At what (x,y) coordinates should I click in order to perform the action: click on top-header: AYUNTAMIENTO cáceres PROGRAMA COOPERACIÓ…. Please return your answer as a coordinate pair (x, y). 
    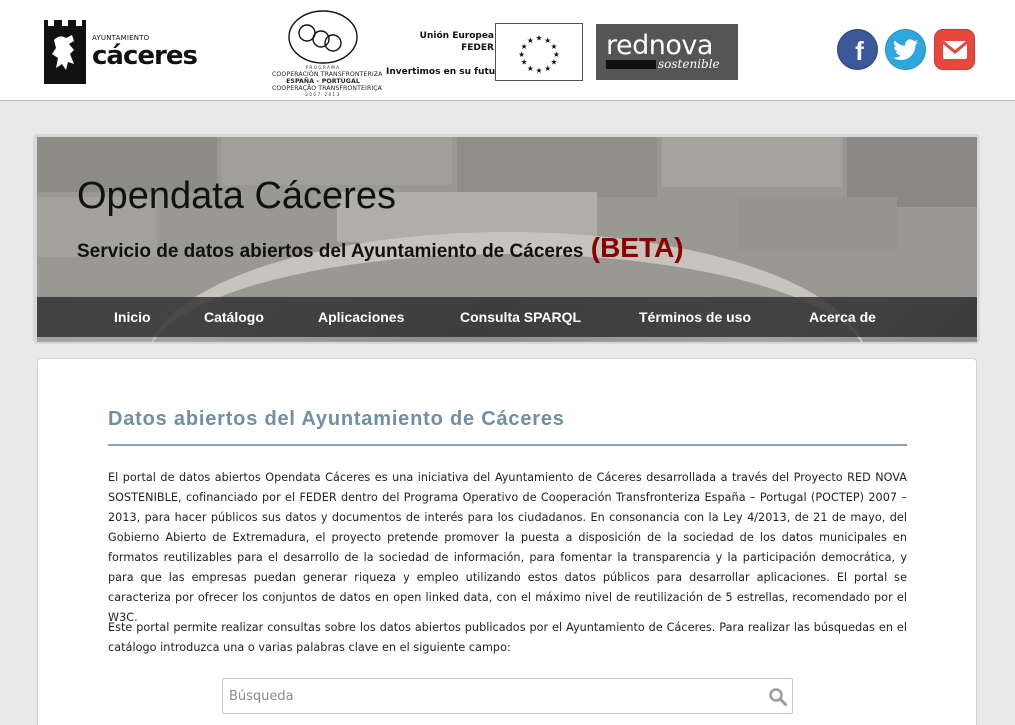
    Looking at the image, I should click on (507, 50).